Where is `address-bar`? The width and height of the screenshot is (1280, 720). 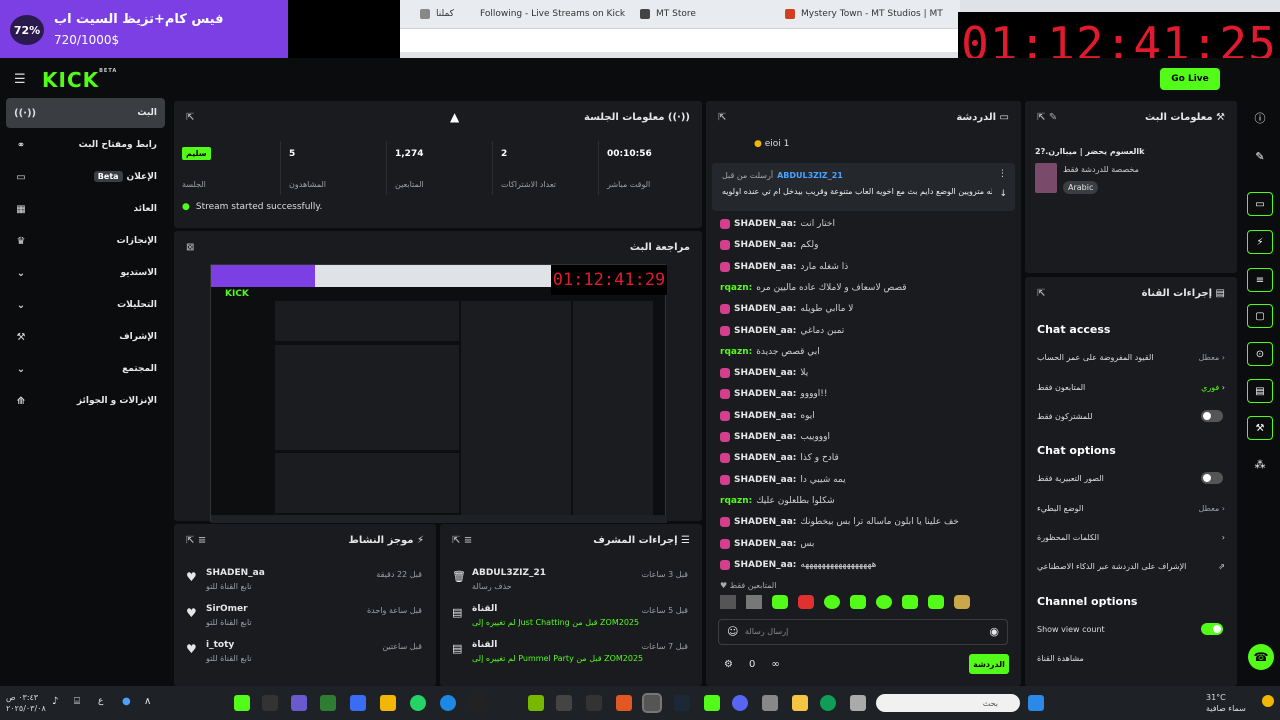 address-bar is located at coordinates (680, 40).